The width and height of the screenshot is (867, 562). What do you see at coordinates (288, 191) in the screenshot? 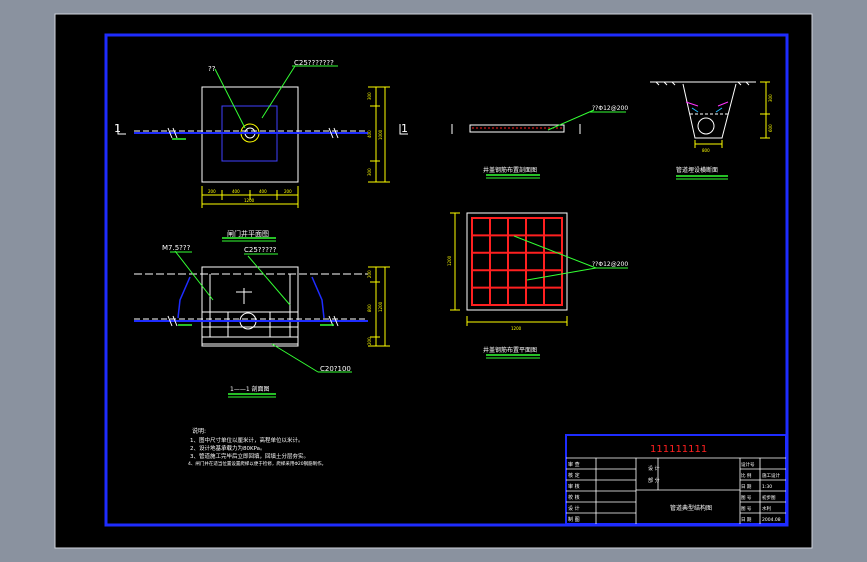
I see `plan-dim-4: 200` at bounding box center [288, 191].